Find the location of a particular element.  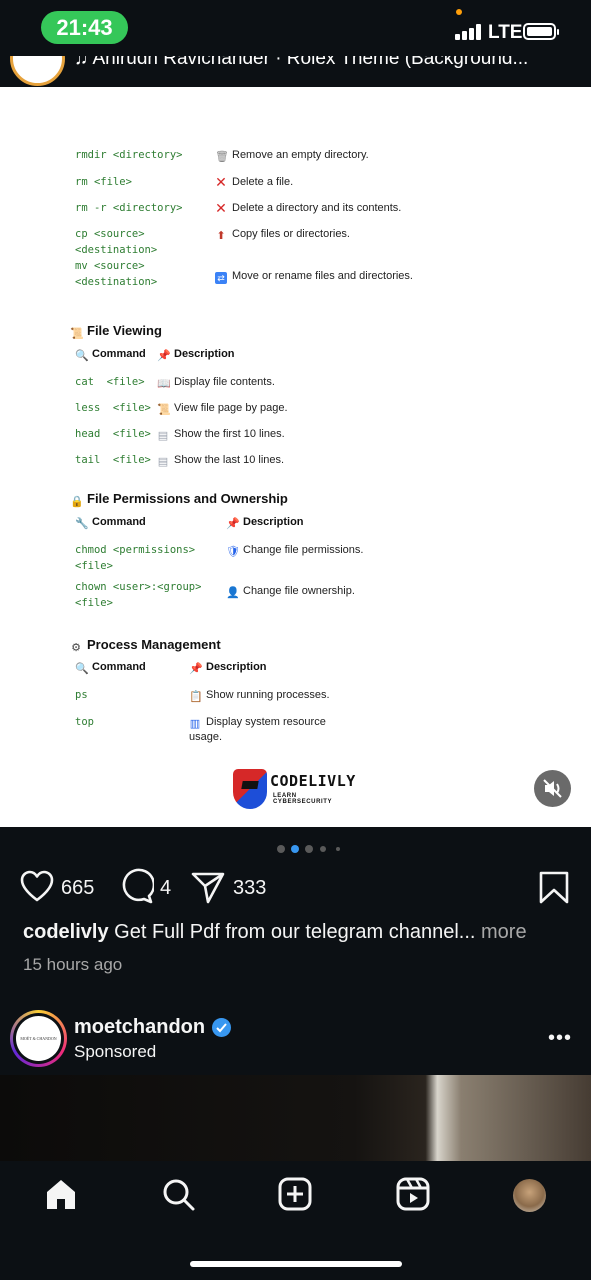

command-text: rm <file> is located at coordinates (103, 182).